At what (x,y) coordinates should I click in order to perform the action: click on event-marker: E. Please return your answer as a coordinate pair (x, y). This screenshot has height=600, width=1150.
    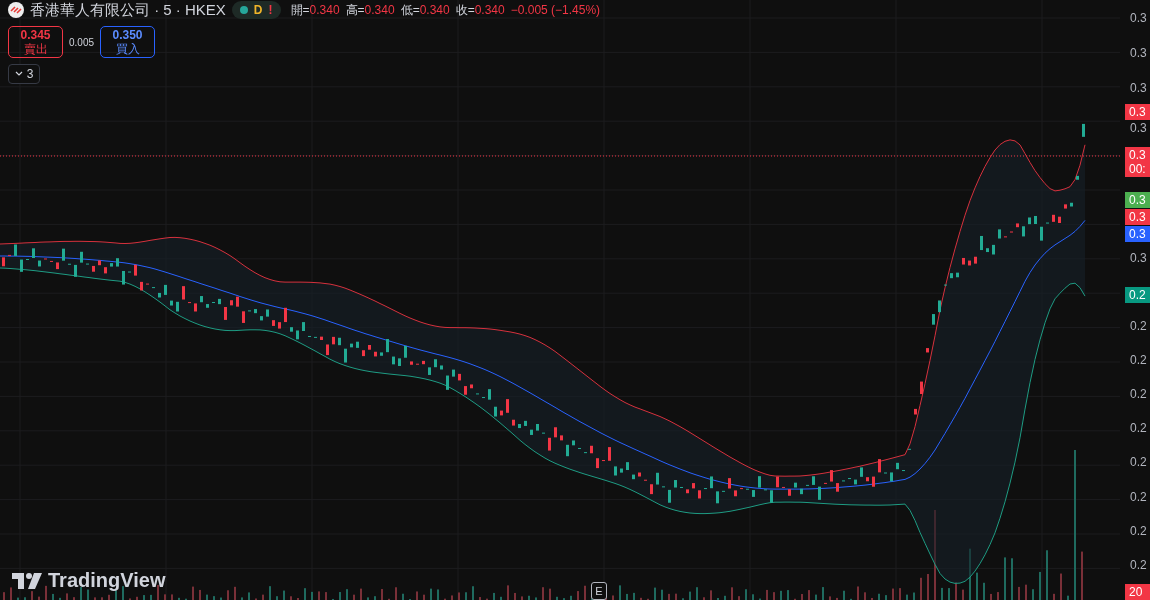
    Looking at the image, I should click on (599, 591).